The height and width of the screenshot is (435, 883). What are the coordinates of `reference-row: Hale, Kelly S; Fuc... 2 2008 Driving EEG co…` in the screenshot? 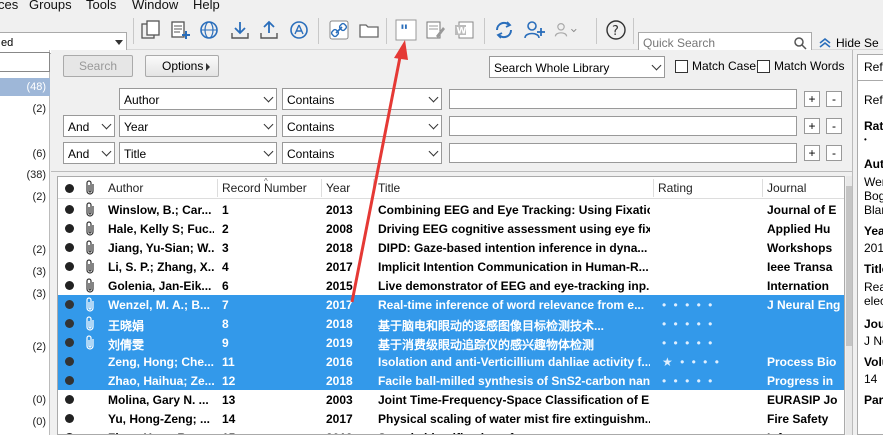 It's located at (451, 228).